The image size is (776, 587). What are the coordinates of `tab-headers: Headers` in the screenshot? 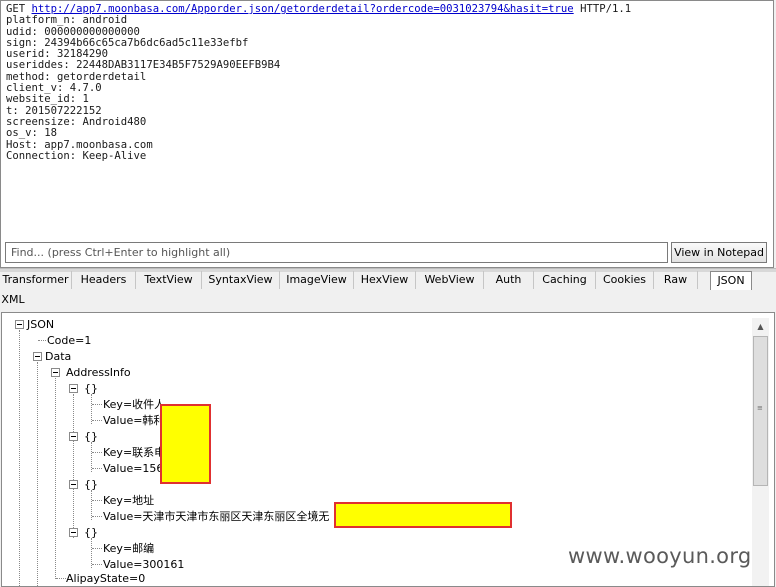 It's located at (104, 280).